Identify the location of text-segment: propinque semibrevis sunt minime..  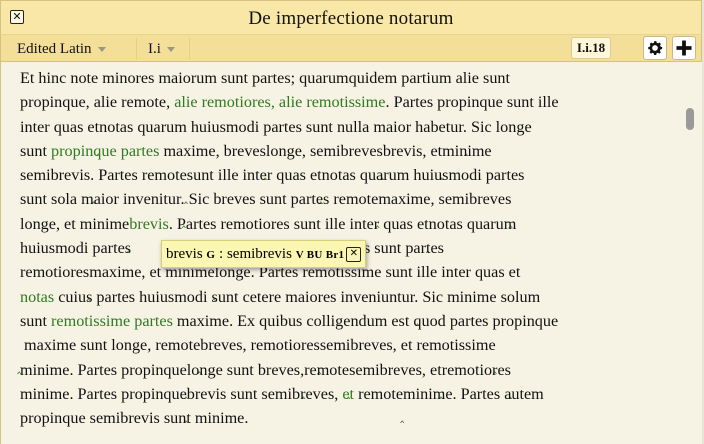
(134, 418).